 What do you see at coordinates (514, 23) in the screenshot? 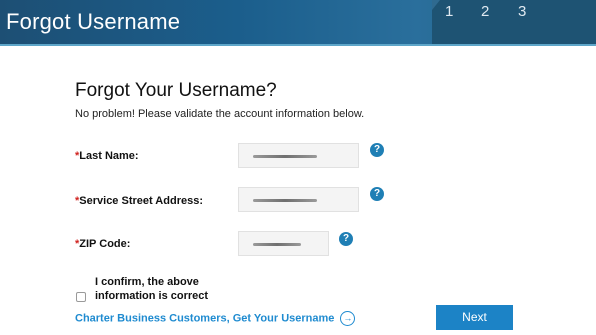
I see `step-indicator-panel` at bounding box center [514, 23].